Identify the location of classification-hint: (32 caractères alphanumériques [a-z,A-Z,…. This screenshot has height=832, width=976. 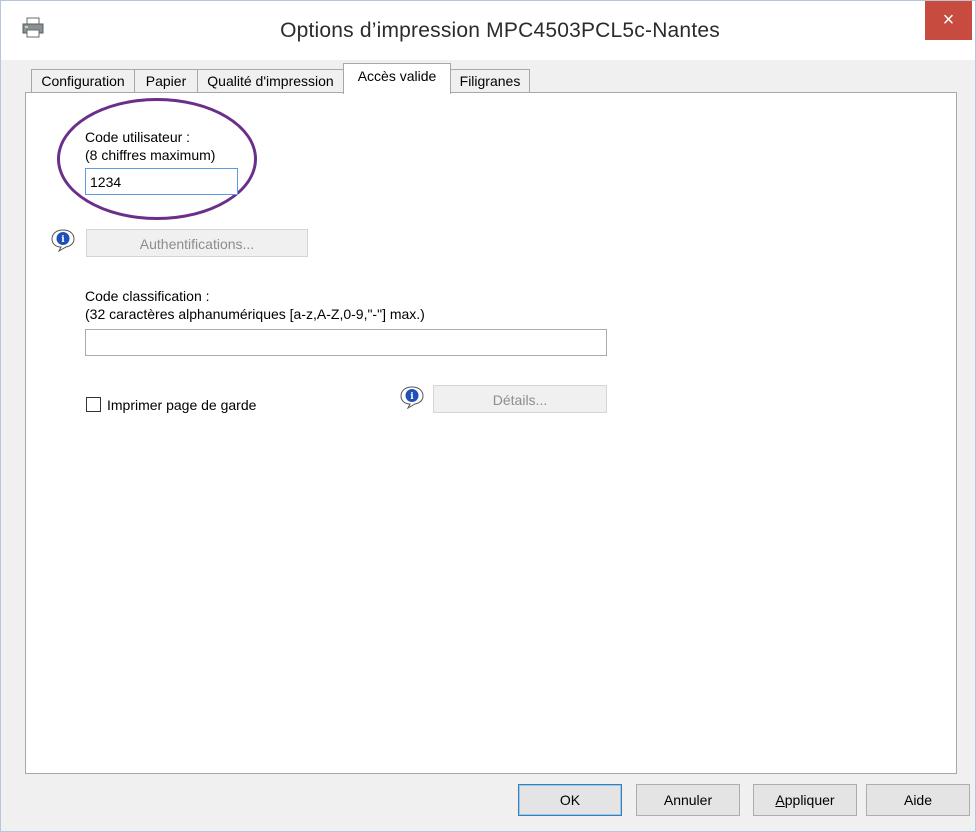
(255, 314).